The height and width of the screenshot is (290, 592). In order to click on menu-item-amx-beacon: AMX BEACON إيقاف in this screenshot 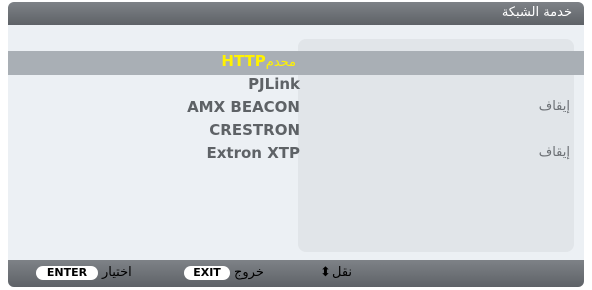, I will do `click(296, 109)`.